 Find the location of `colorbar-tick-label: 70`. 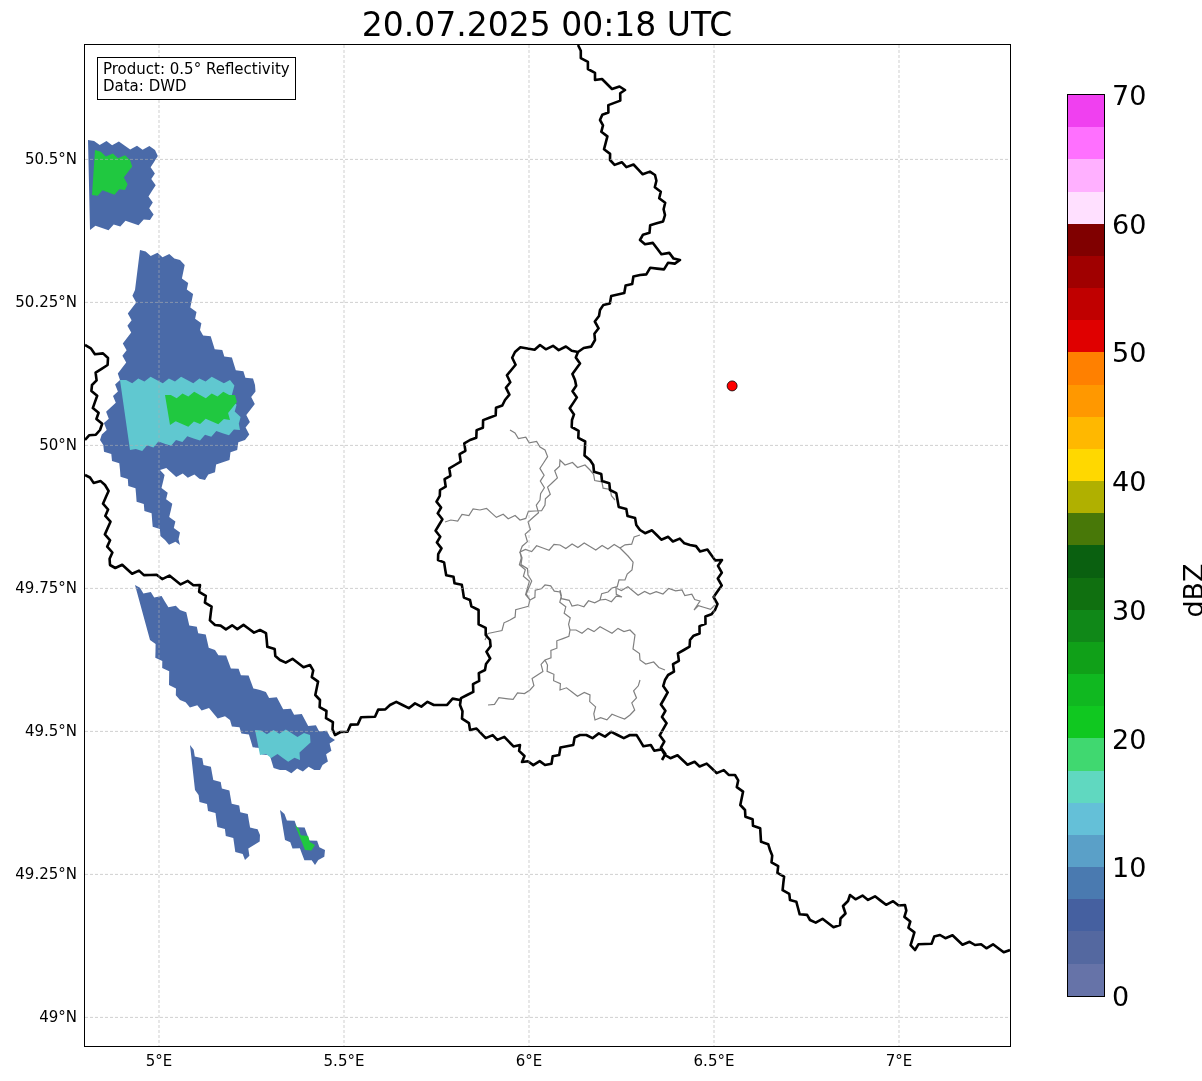

colorbar-tick-label: 70 is located at coordinates (1129, 95).